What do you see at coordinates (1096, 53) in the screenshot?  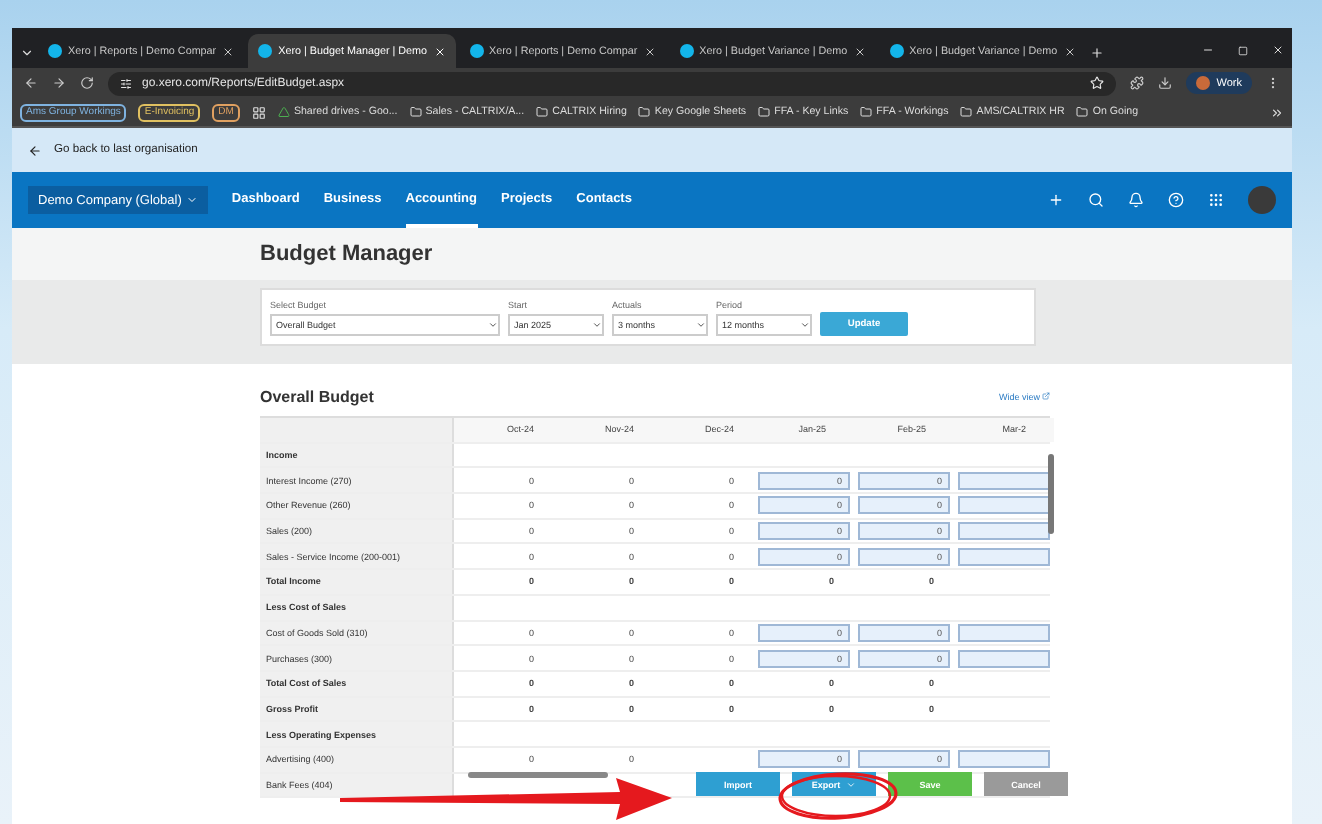 I see `new-tab-icon` at bounding box center [1096, 53].